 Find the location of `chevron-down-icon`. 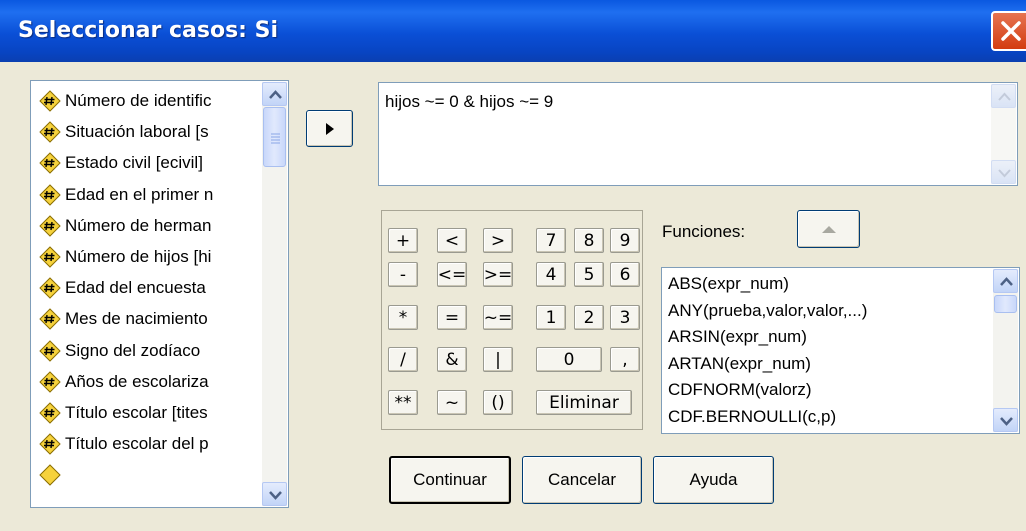

chevron-down-icon is located at coordinates (1004, 173).